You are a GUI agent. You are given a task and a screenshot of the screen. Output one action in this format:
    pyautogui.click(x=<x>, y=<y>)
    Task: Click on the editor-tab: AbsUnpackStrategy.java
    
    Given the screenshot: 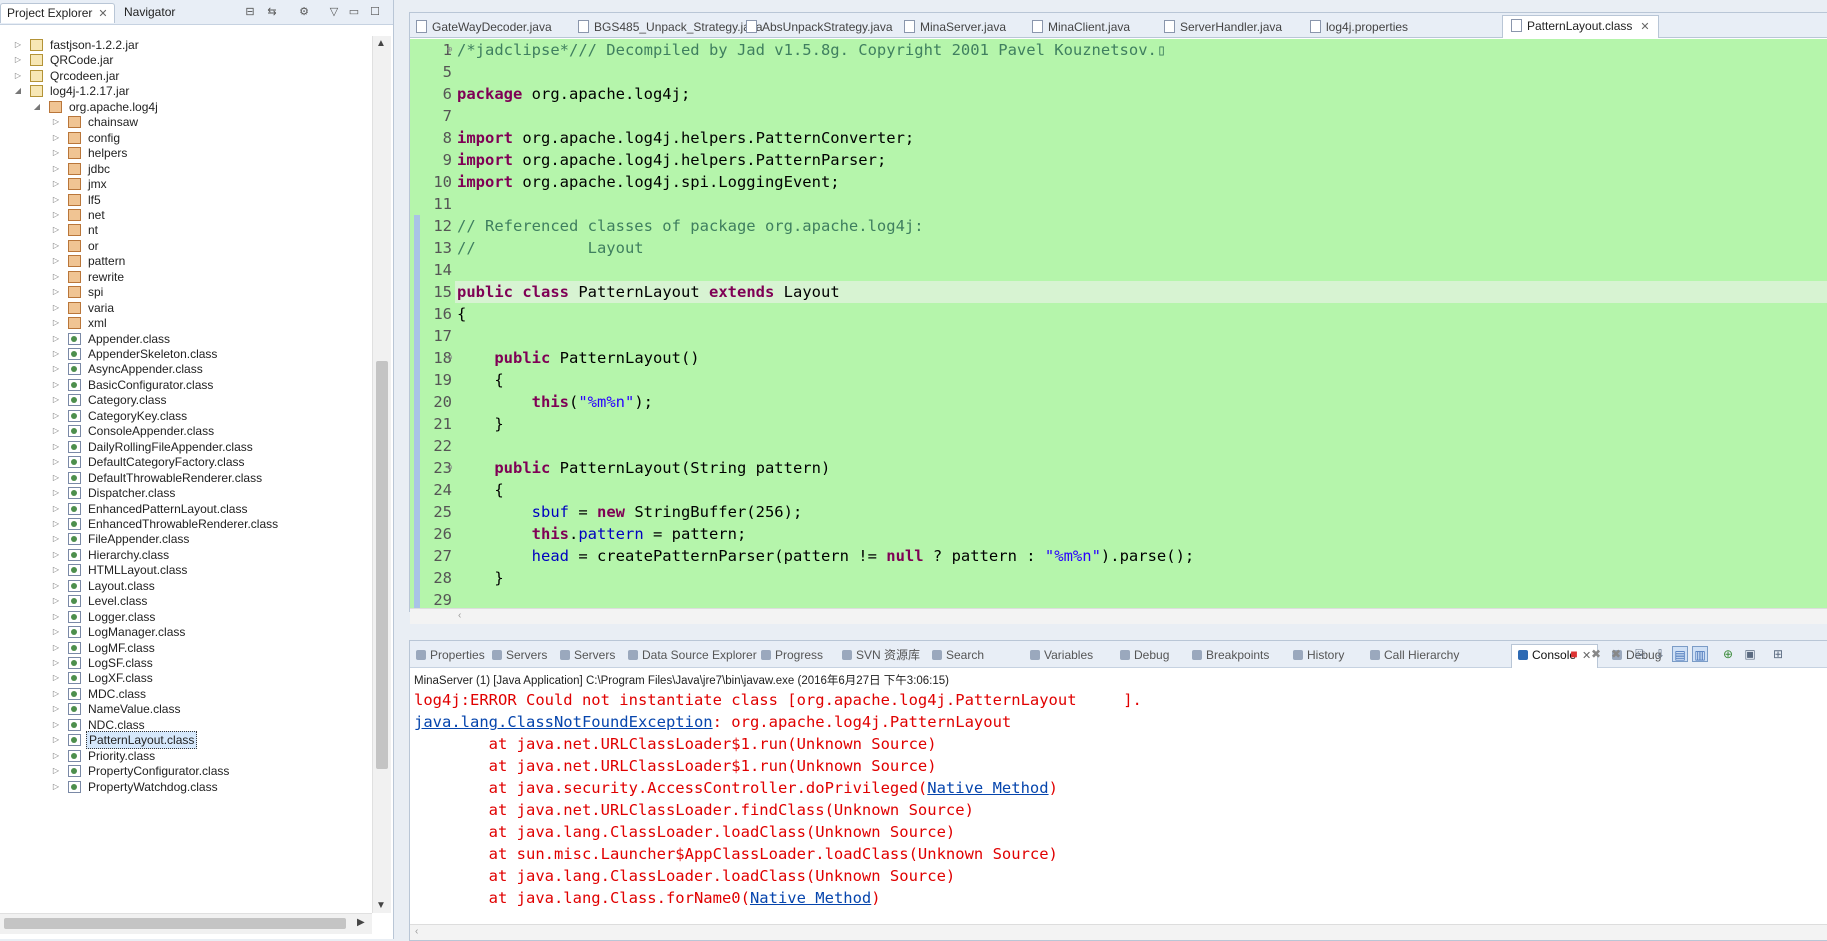 What is the action you would take?
    pyautogui.click(x=819, y=27)
    